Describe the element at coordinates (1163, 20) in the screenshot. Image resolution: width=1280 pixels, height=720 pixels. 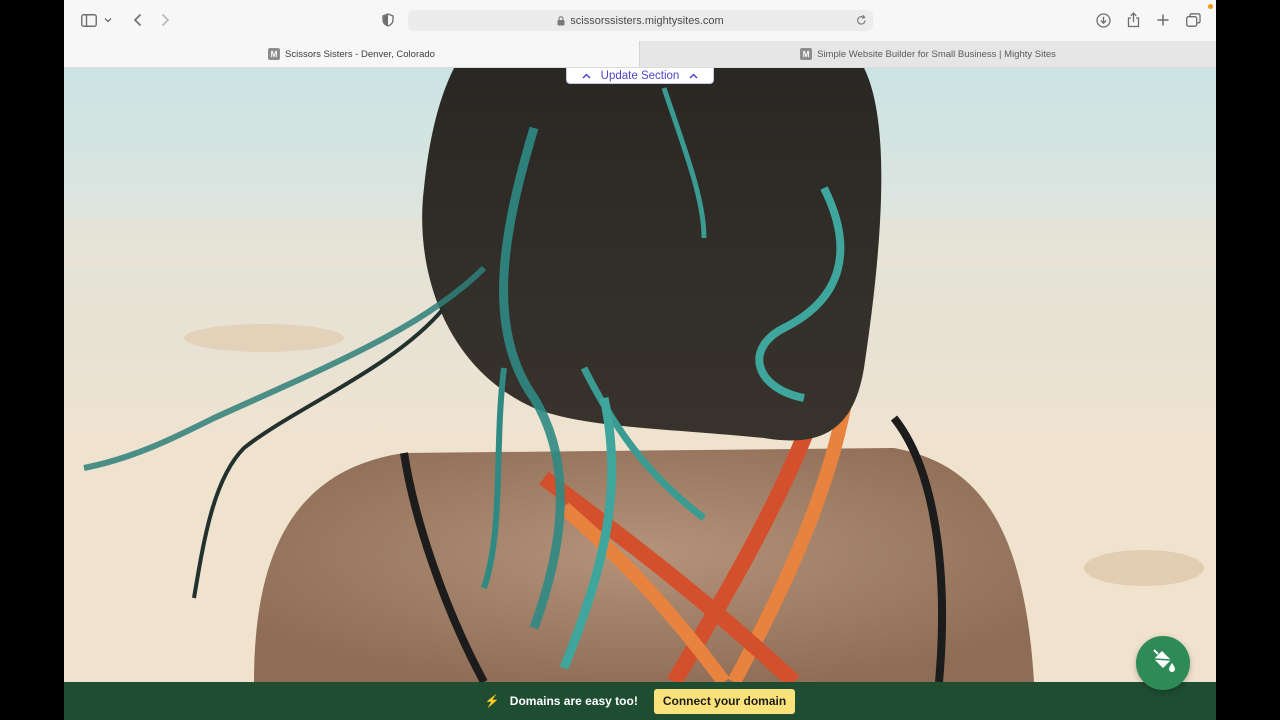
I see `new-tab-icon` at that location.